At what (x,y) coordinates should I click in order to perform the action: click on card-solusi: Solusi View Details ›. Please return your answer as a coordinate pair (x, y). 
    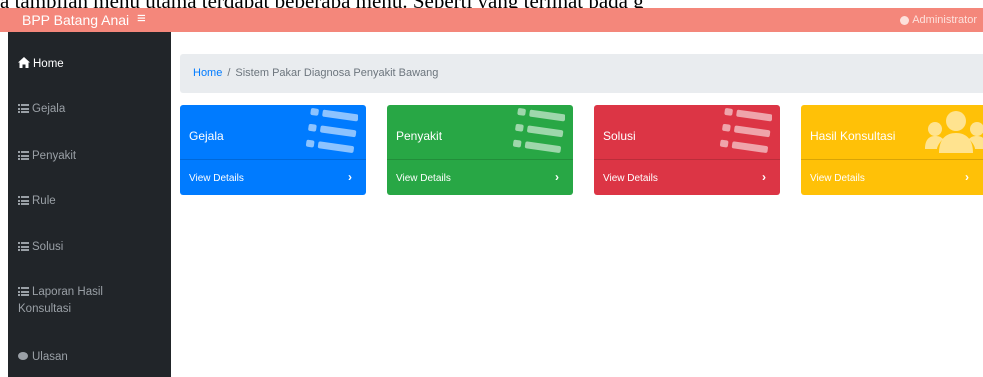
    Looking at the image, I should click on (687, 150).